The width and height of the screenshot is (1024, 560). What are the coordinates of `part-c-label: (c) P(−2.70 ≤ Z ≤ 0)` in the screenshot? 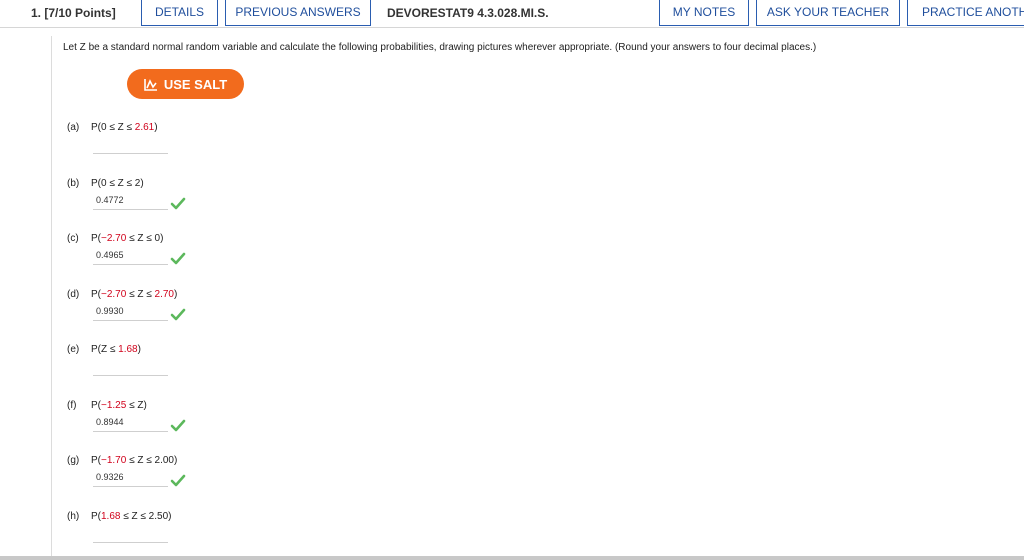 It's located at (115, 238).